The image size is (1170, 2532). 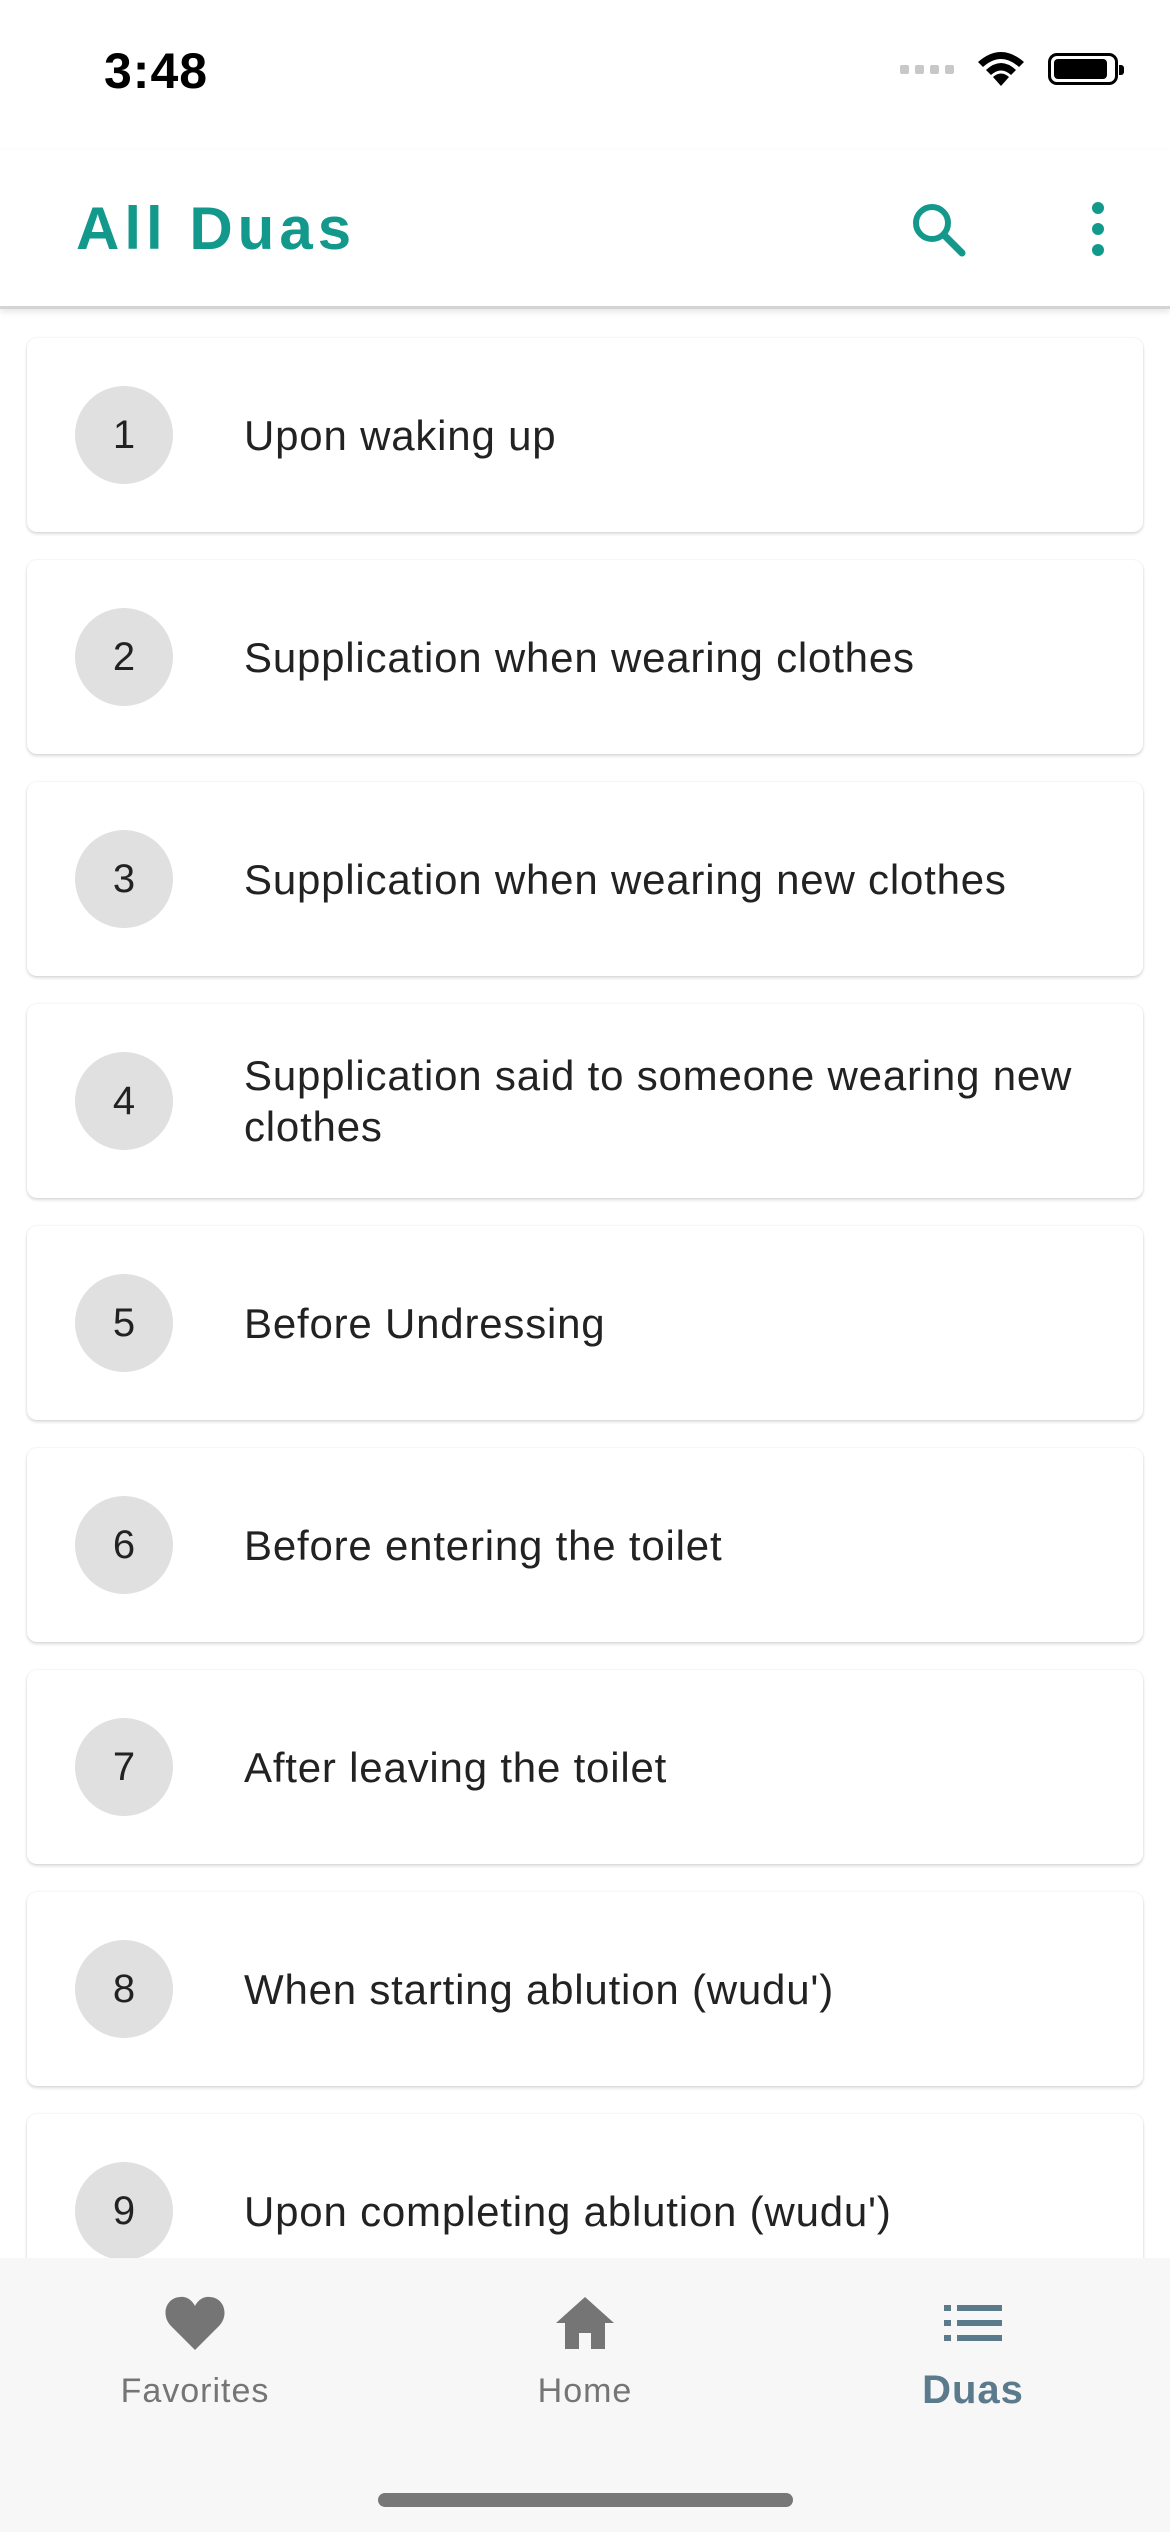 I want to click on list-icon, so click(x=973, y=2323).